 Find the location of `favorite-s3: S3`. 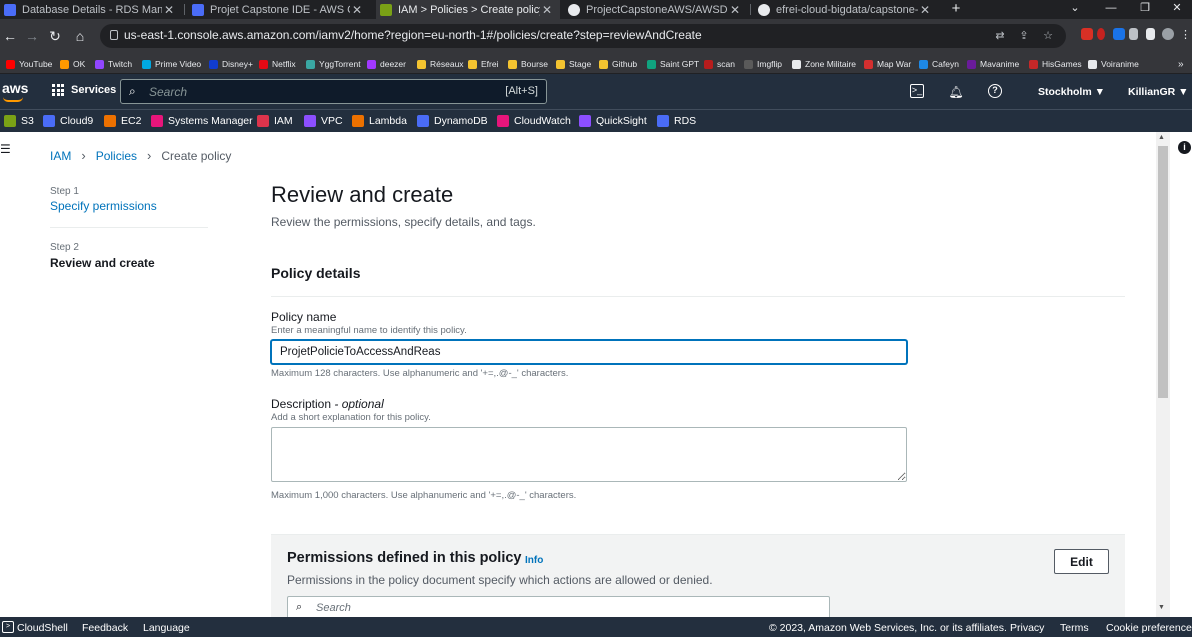

favorite-s3: S3 is located at coordinates (19, 121).